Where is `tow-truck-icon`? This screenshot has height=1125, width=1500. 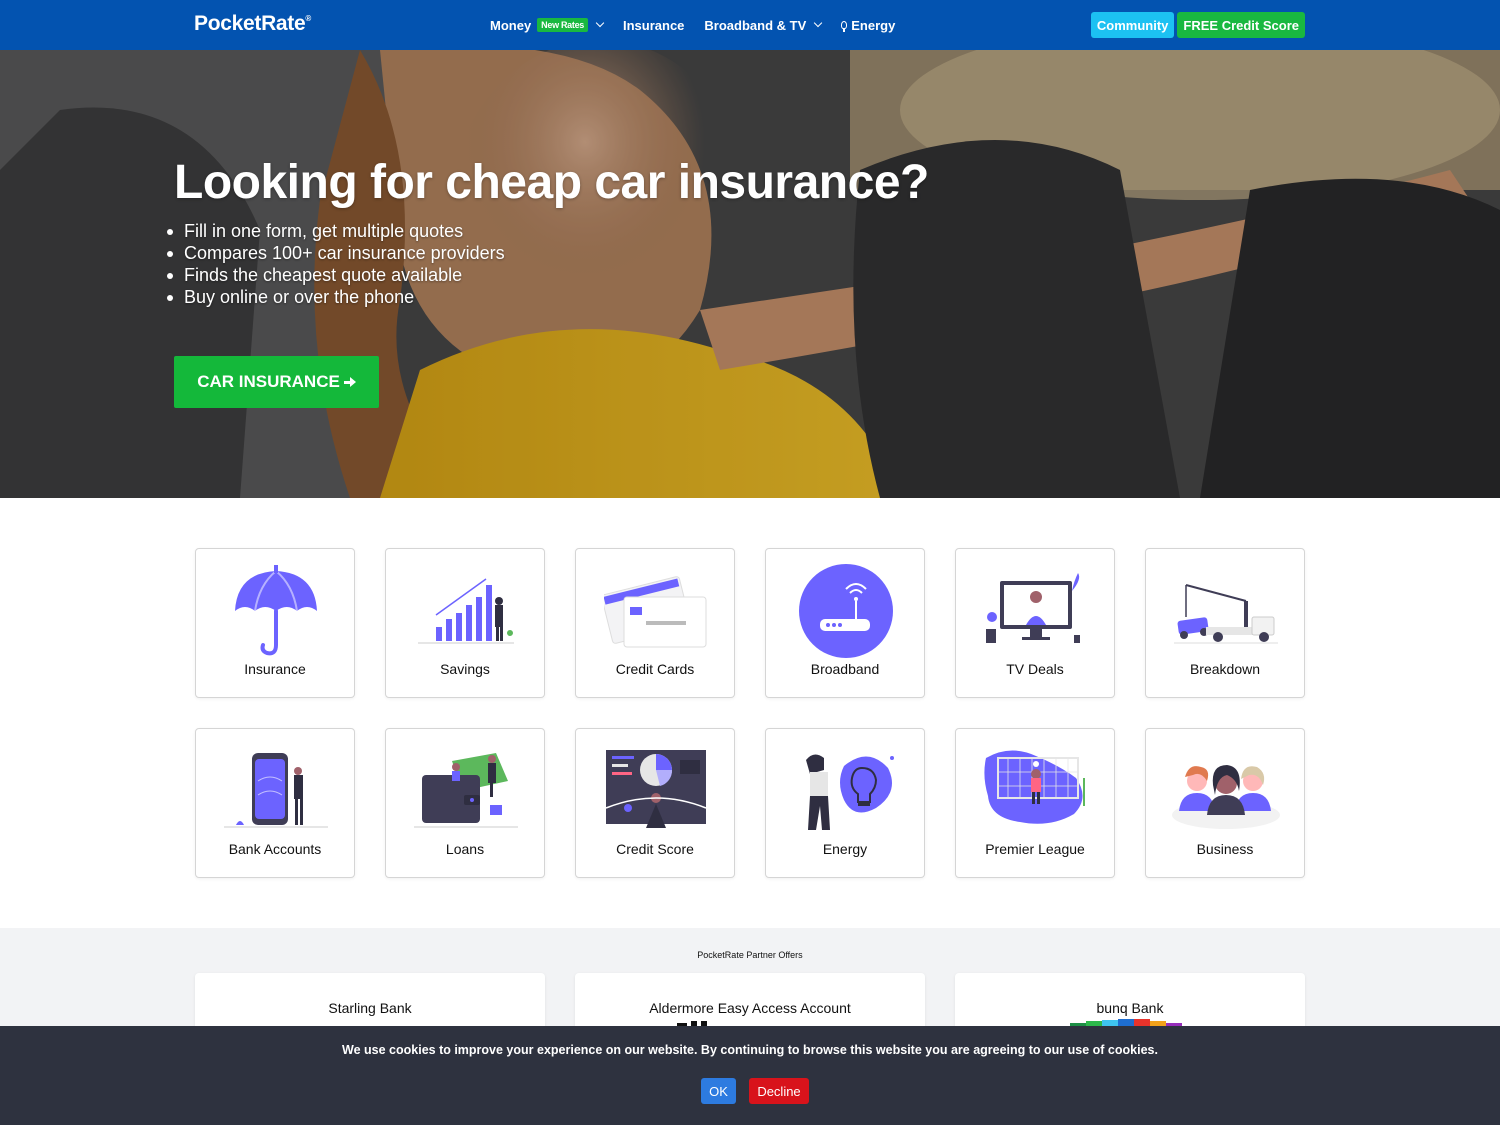
tow-truck-icon is located at coordinates (1226, 614).